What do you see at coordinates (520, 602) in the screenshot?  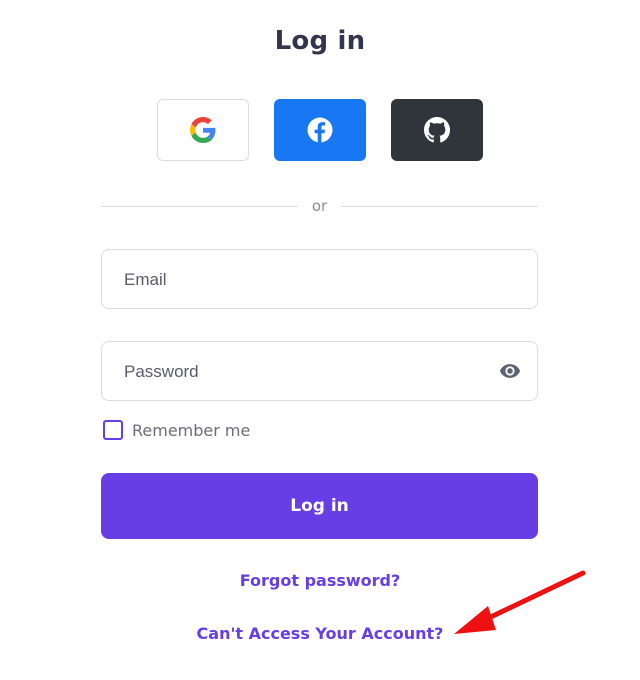 I see `red-arrow-icon` at bounding box center [520, 602].